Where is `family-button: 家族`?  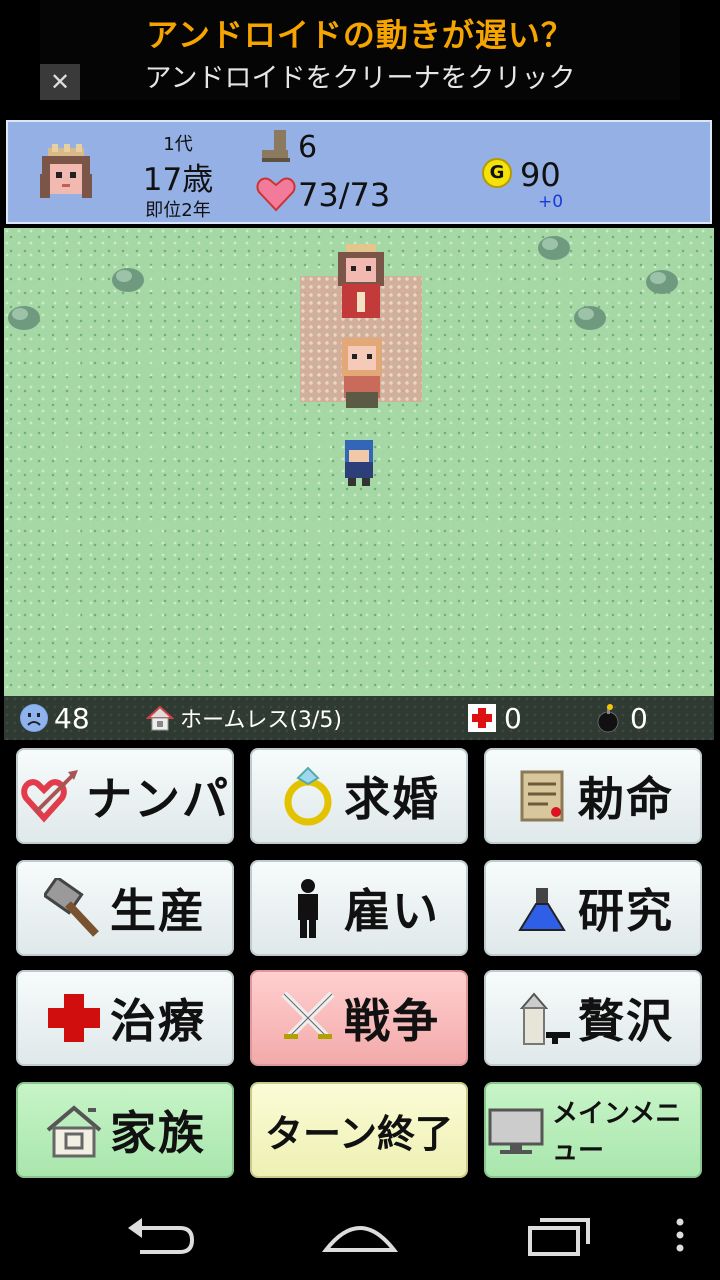 family-button: 家族 is located at coordinates (125, 1130).